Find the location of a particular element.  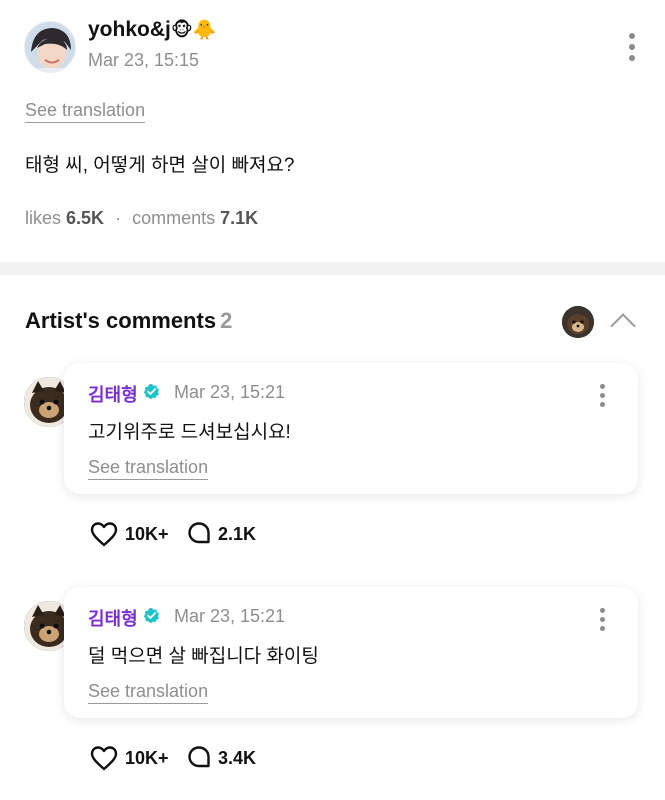

user-avatar is located at coordinates (50, 47).